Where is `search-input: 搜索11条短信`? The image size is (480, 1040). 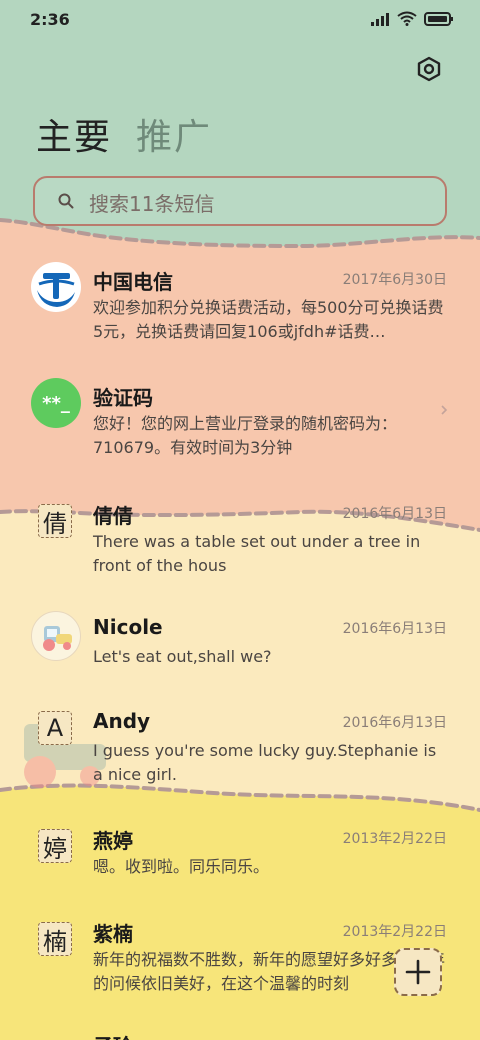 search-input: 搜索11条短信 is located at coordinates (240, 201).